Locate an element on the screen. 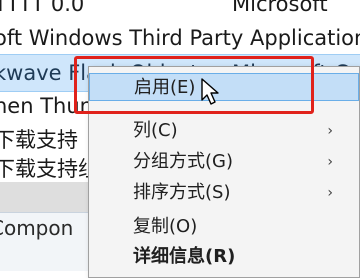  menu-item-label: 分组方式(G) is located at coordinates (183, 161).